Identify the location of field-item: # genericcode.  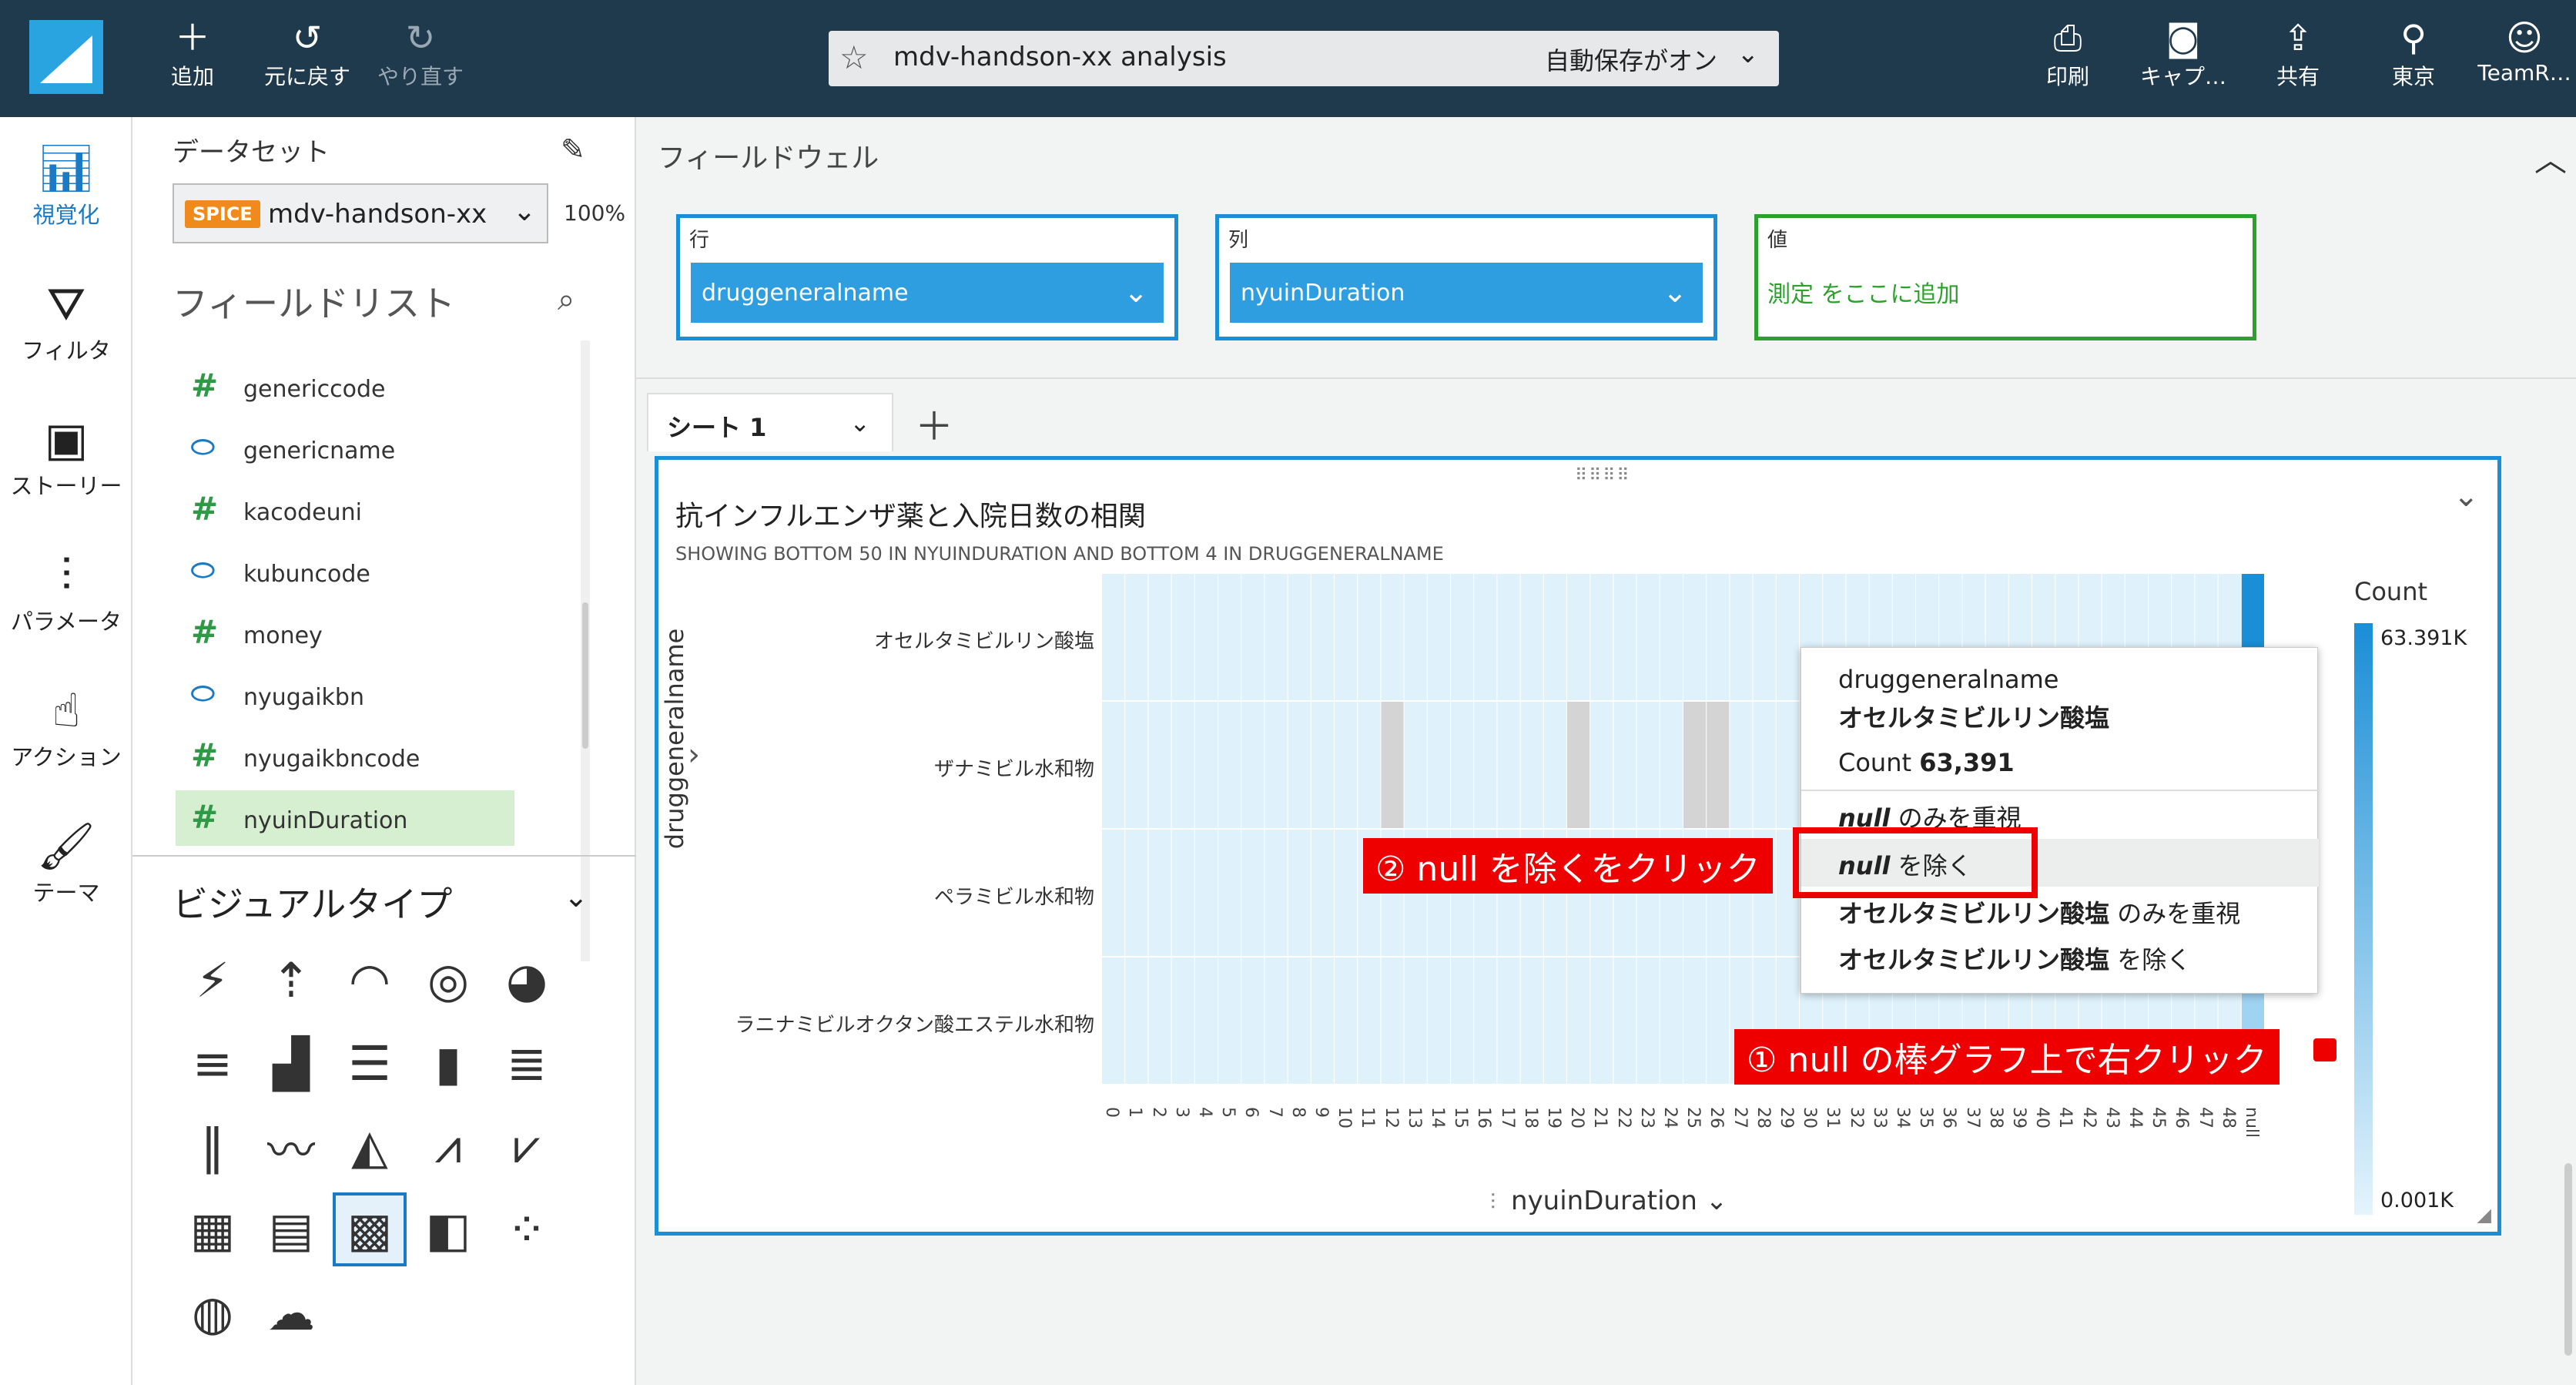
(345, 386).